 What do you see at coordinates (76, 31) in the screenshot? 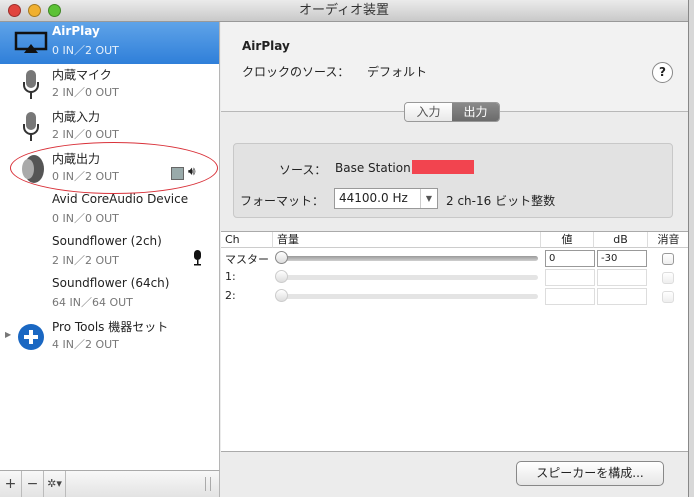
I see `device-name: AirPlay` at bounding box center [76, 31].